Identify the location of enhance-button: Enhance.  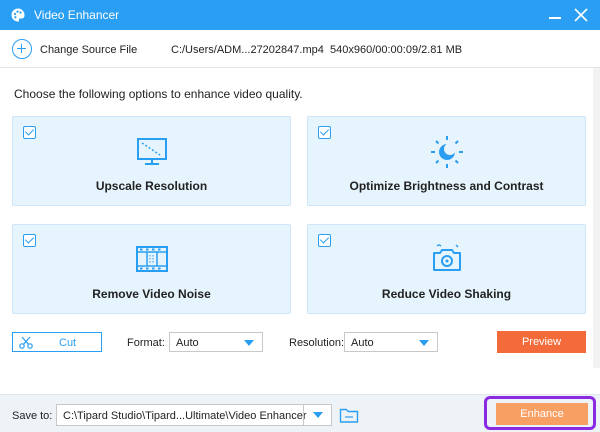
(542, 414).